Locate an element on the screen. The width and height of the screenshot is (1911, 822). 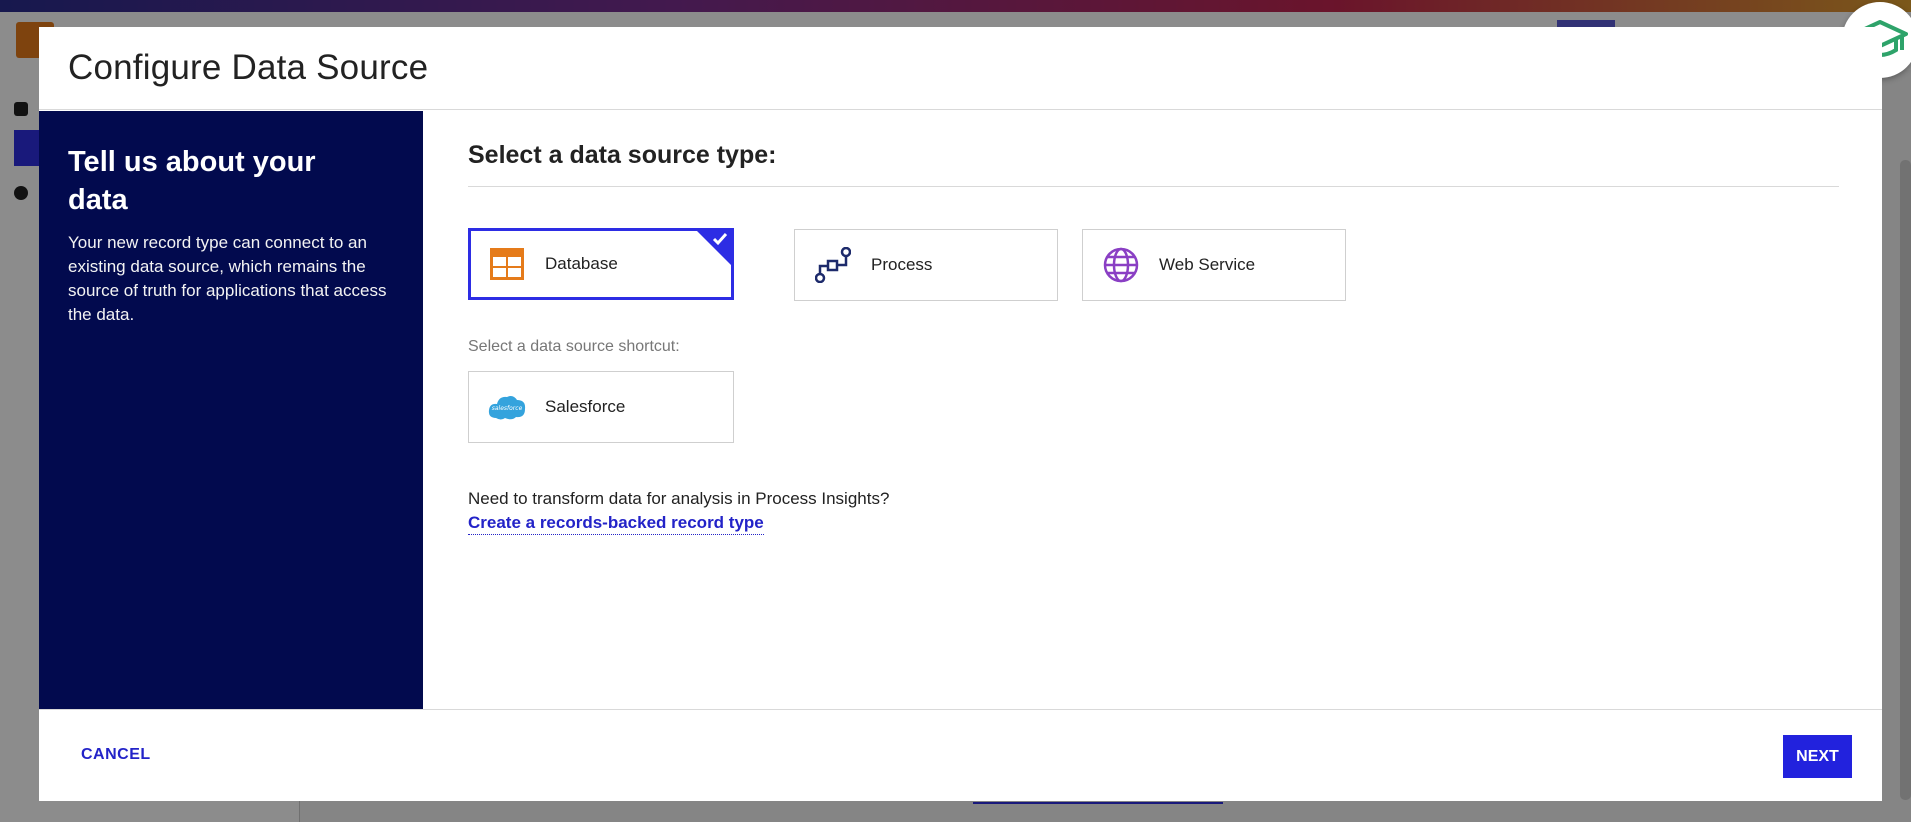
shortcut-label: Select a data source shortcut: is located at coordinates (574, 346).